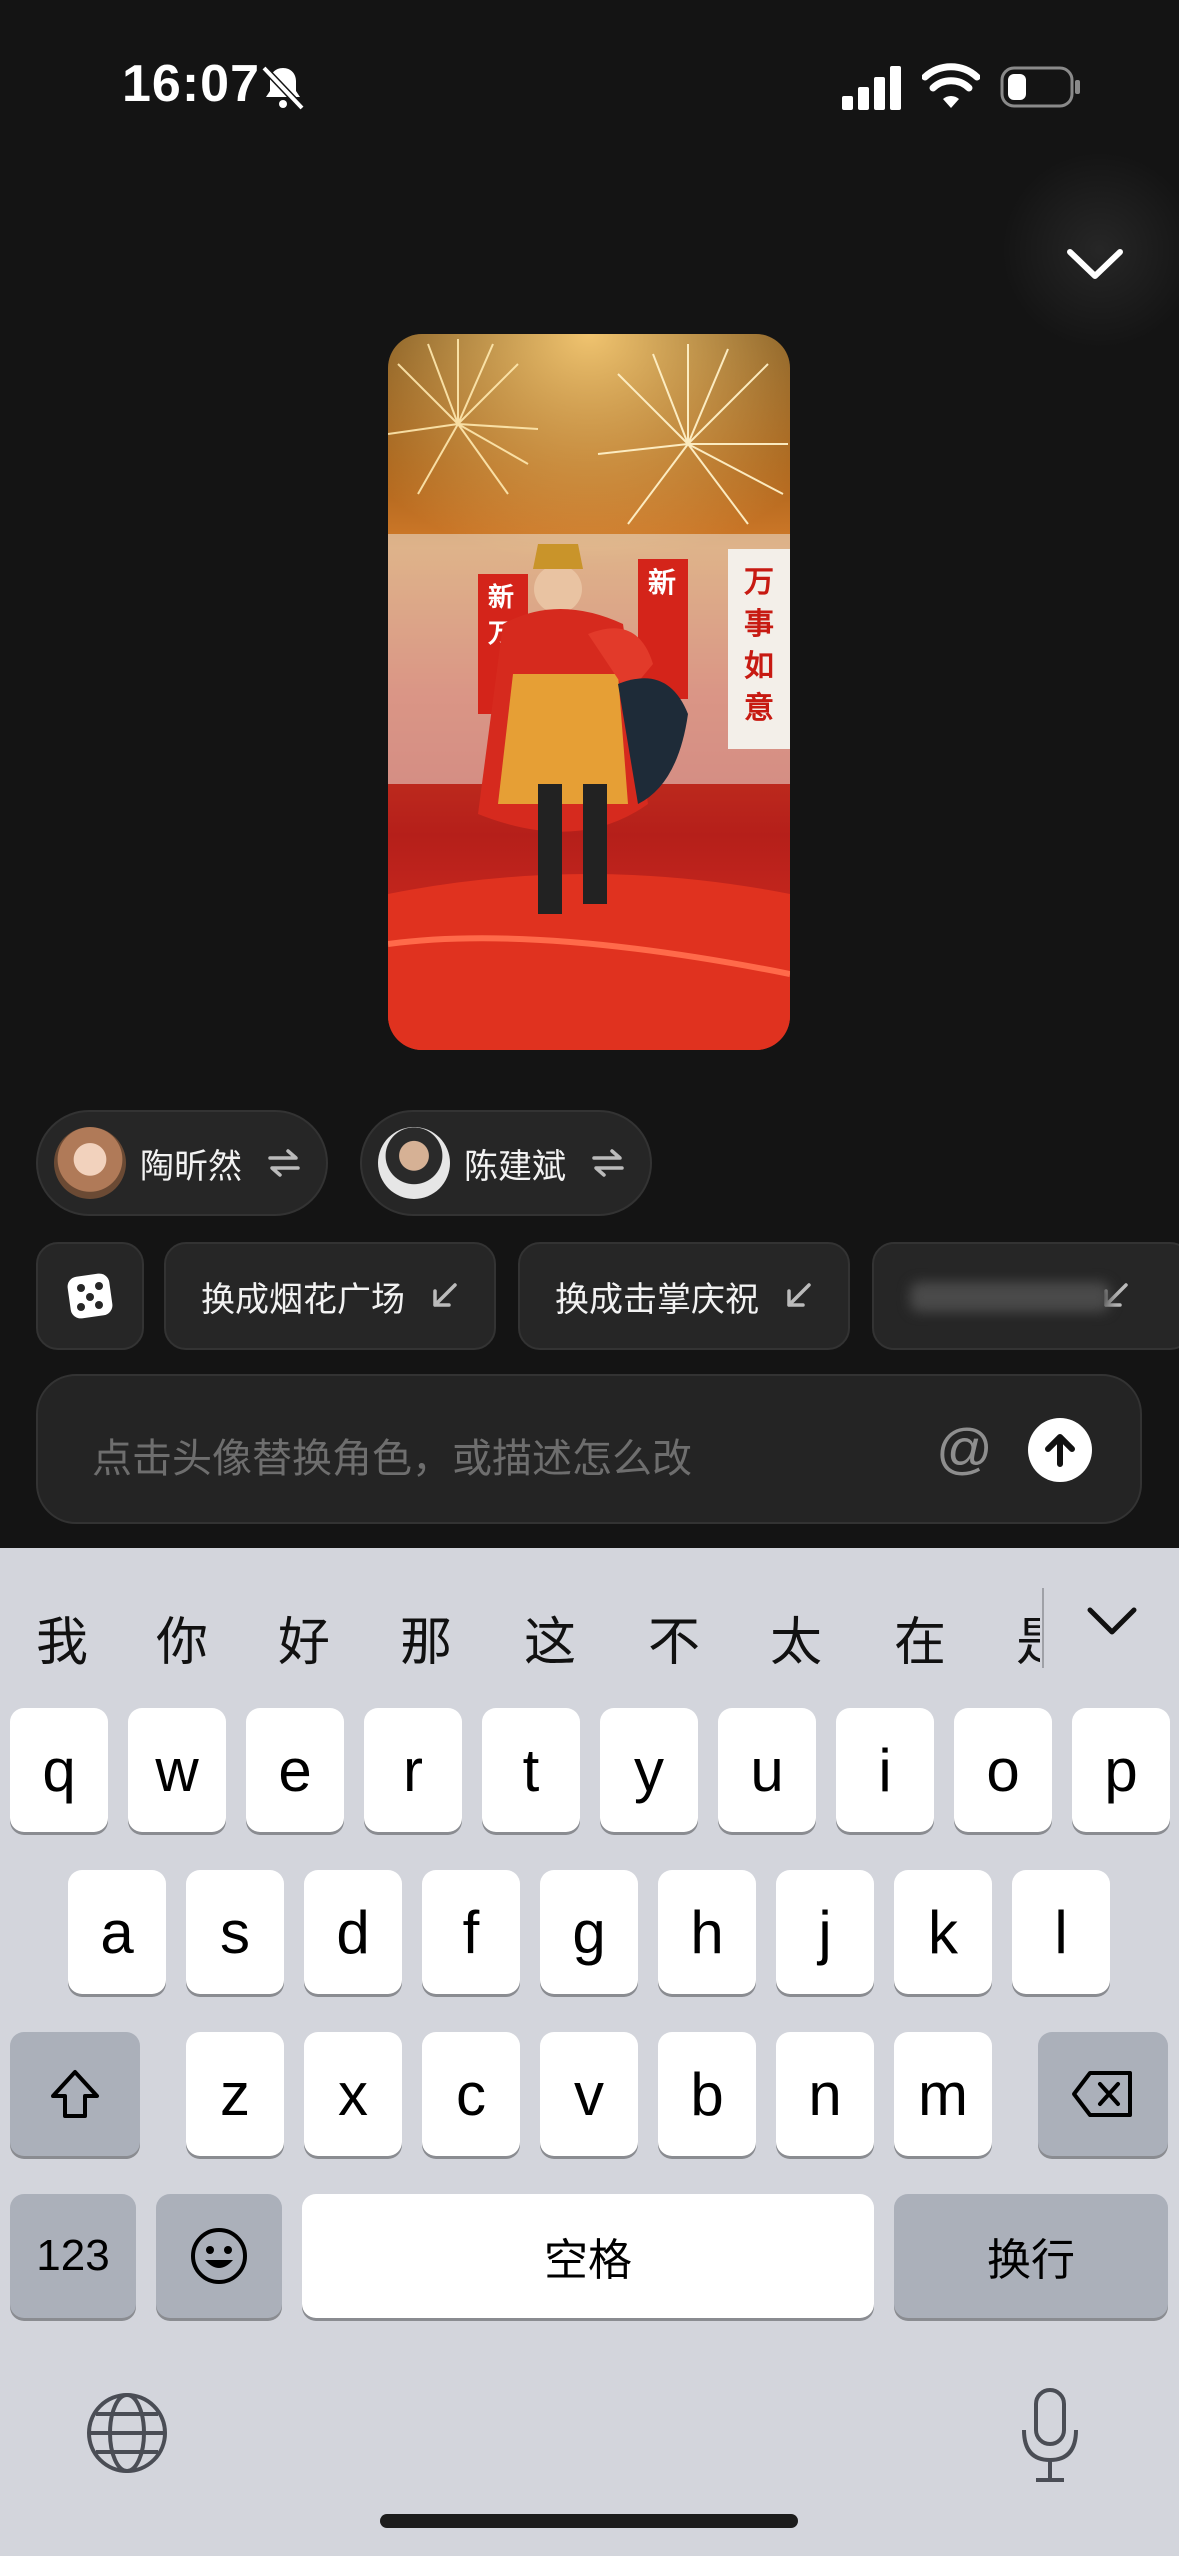  What do you see at coordinates (471, 1932) in the screenshot?
I see `key-f: f` at bounding box center [471, 1932].